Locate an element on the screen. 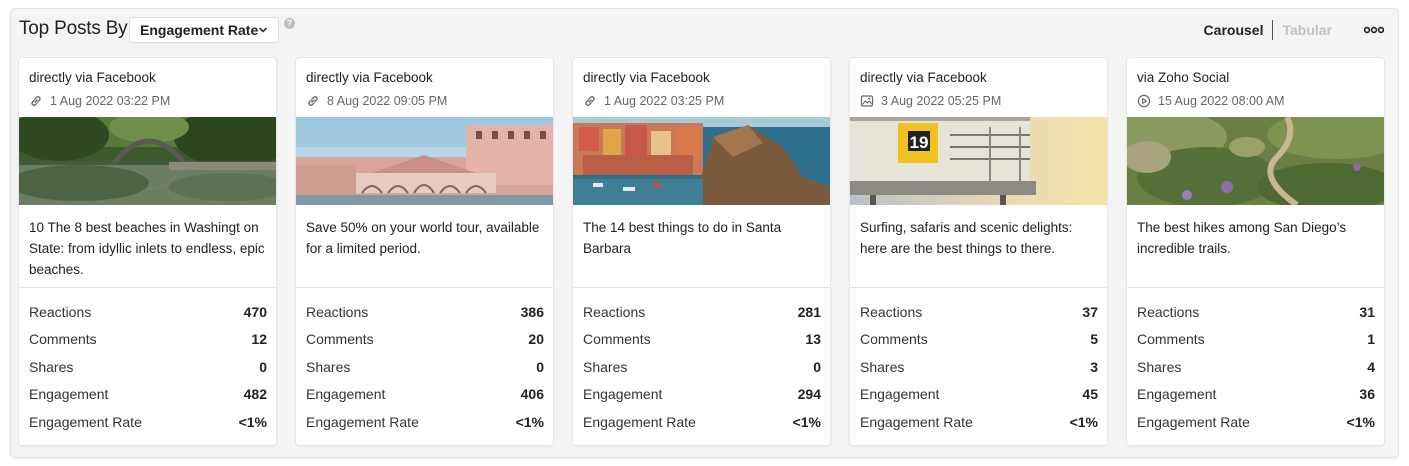 This screenshot has height=466, width=1409. stat-value: 3 is located at coordinates (1094, 366).